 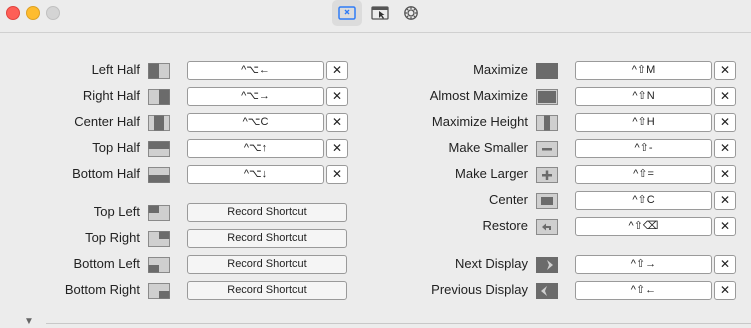 What do you see at coordinates (491, 173) in the screenshot?
I see `row-label: Make Larger` at bounding box center [491, 173].